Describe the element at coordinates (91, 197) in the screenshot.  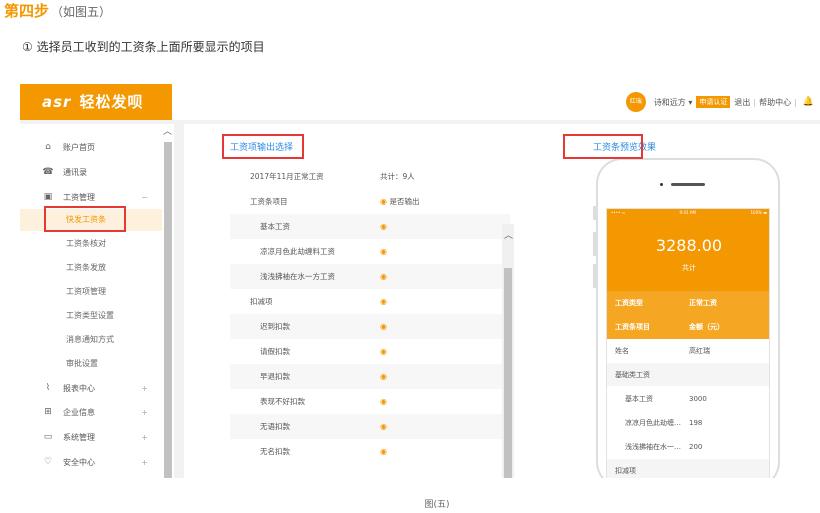
I see `sidebar-item-payroll: ▣ 工资管理 −` at that location.